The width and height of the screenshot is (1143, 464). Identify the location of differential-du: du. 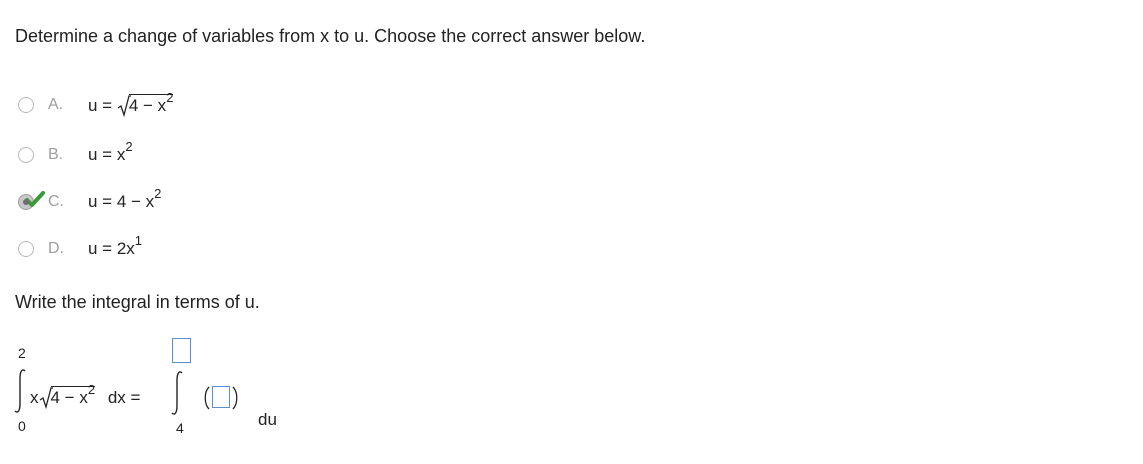
(267, 419).